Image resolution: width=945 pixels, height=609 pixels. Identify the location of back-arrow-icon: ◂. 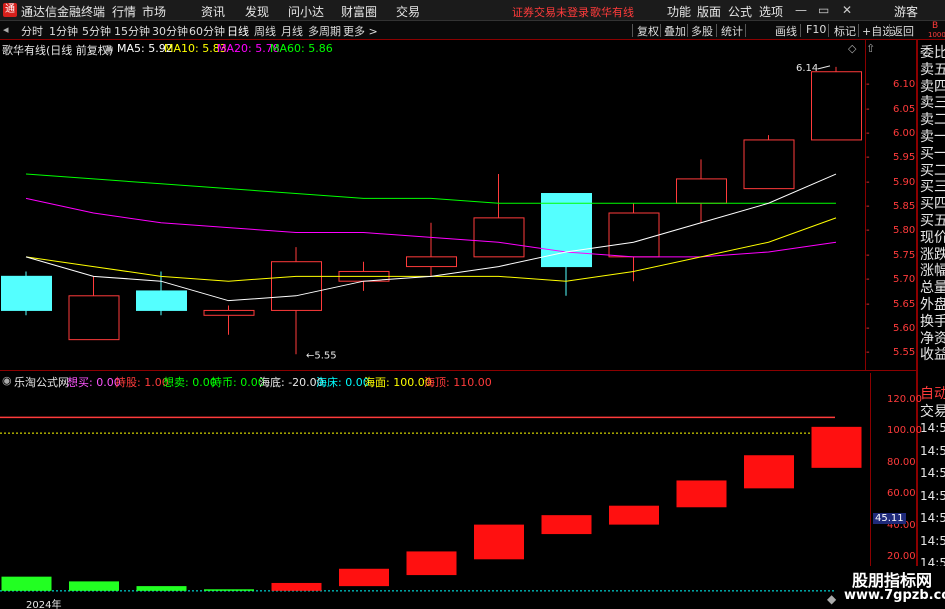
(6, 29).